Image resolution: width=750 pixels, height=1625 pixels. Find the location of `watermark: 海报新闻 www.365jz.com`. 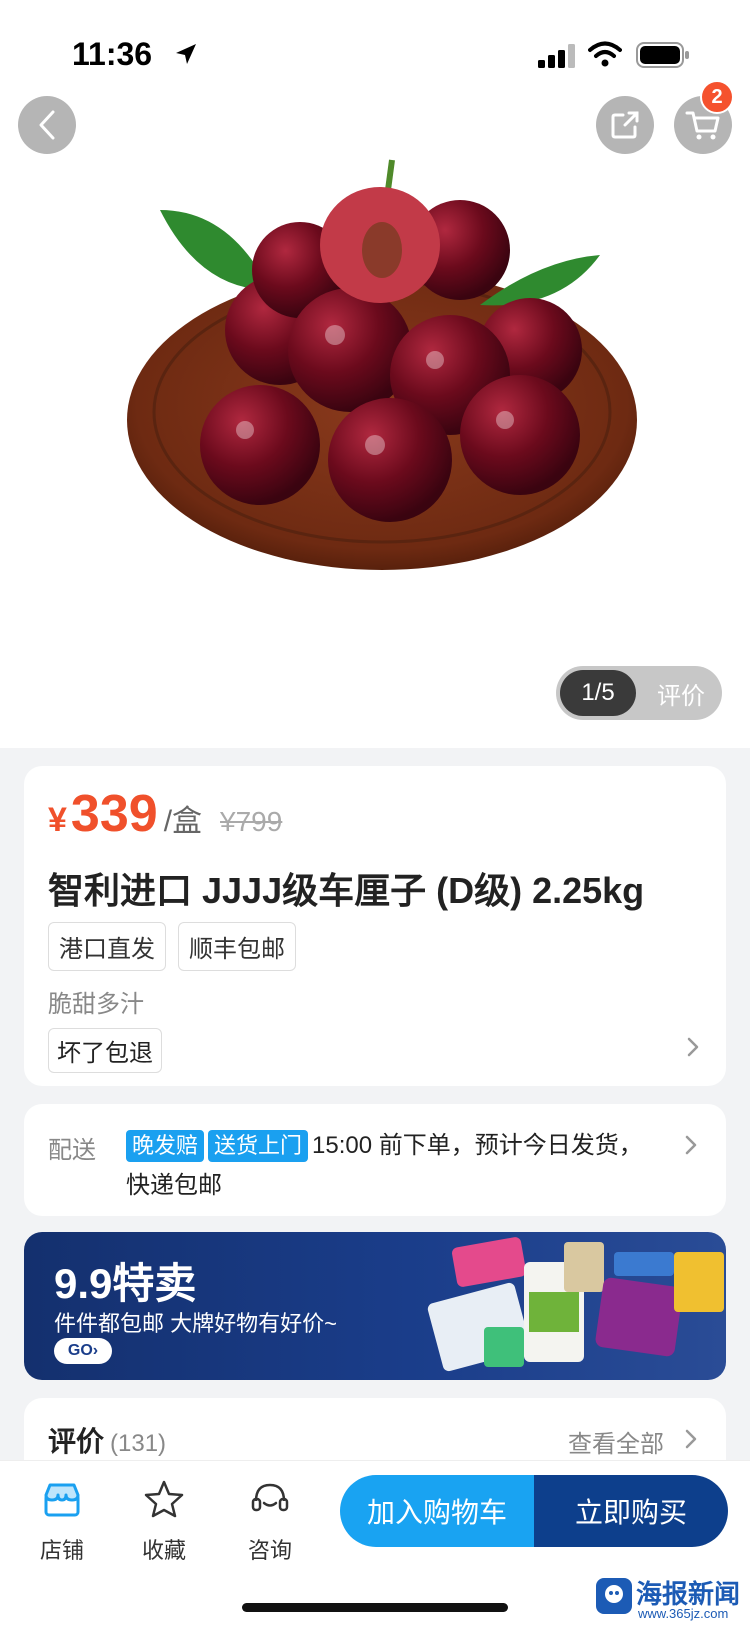

watermark: 海报新闻 www.365jz.com is located at coordinates (672, 1599).